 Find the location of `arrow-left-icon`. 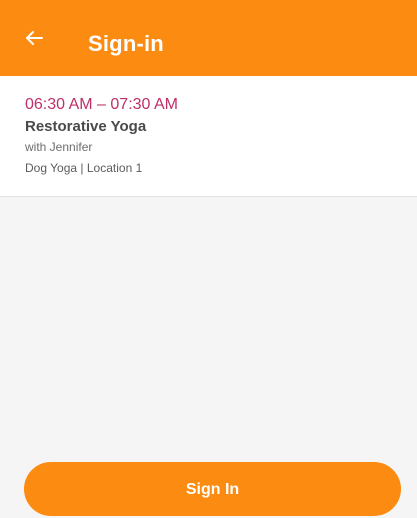

arrow-left-icon is located at coordinates (34, 38).